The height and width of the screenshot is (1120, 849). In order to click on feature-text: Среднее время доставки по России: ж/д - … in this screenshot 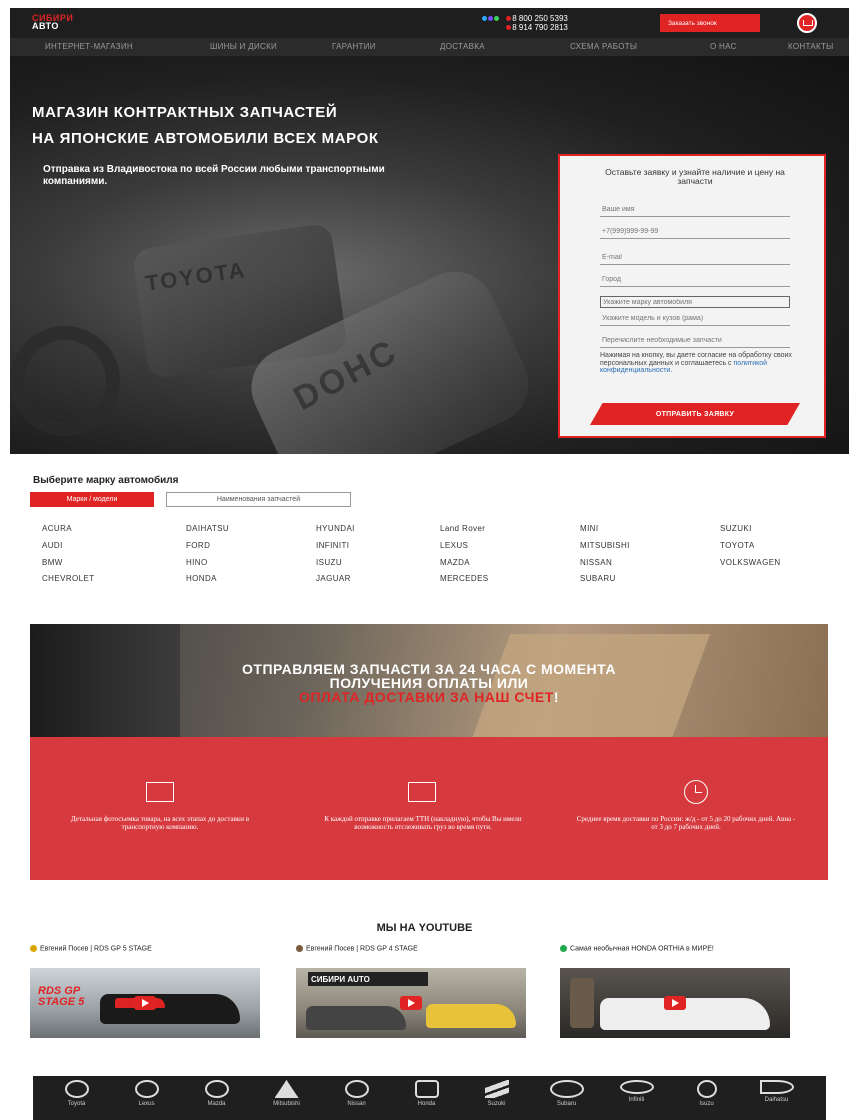, I will do `click(686, 823)`.